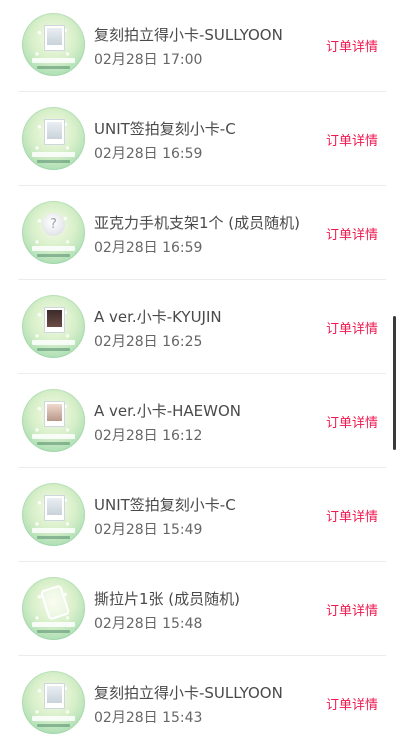 The image size is (400, 750). I want to click on order-row: ? 亚克力手机支架1个 (成员随机) 02月28日 16:59 订单详情, so click(200, 233).